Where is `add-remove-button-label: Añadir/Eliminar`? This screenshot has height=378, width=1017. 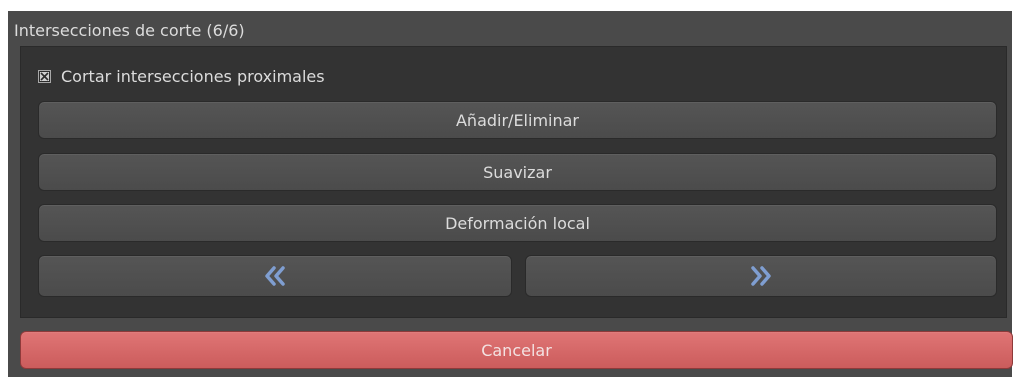 add-remove-button-label: Añadir/Eliminar is located at coordinates (517, 120).